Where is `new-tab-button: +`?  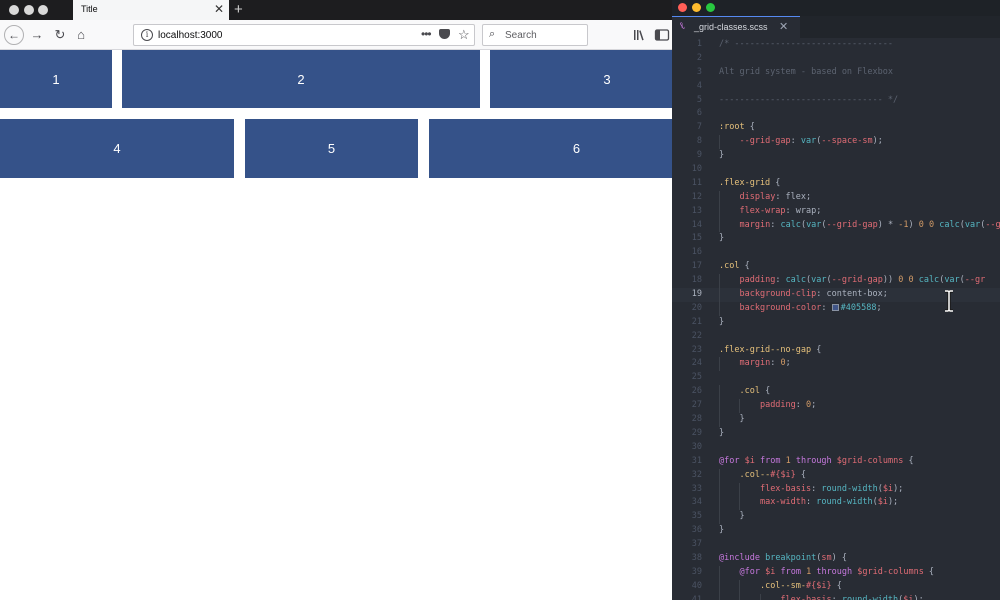 new-tab-button: + is located at coordinates (238, 10).